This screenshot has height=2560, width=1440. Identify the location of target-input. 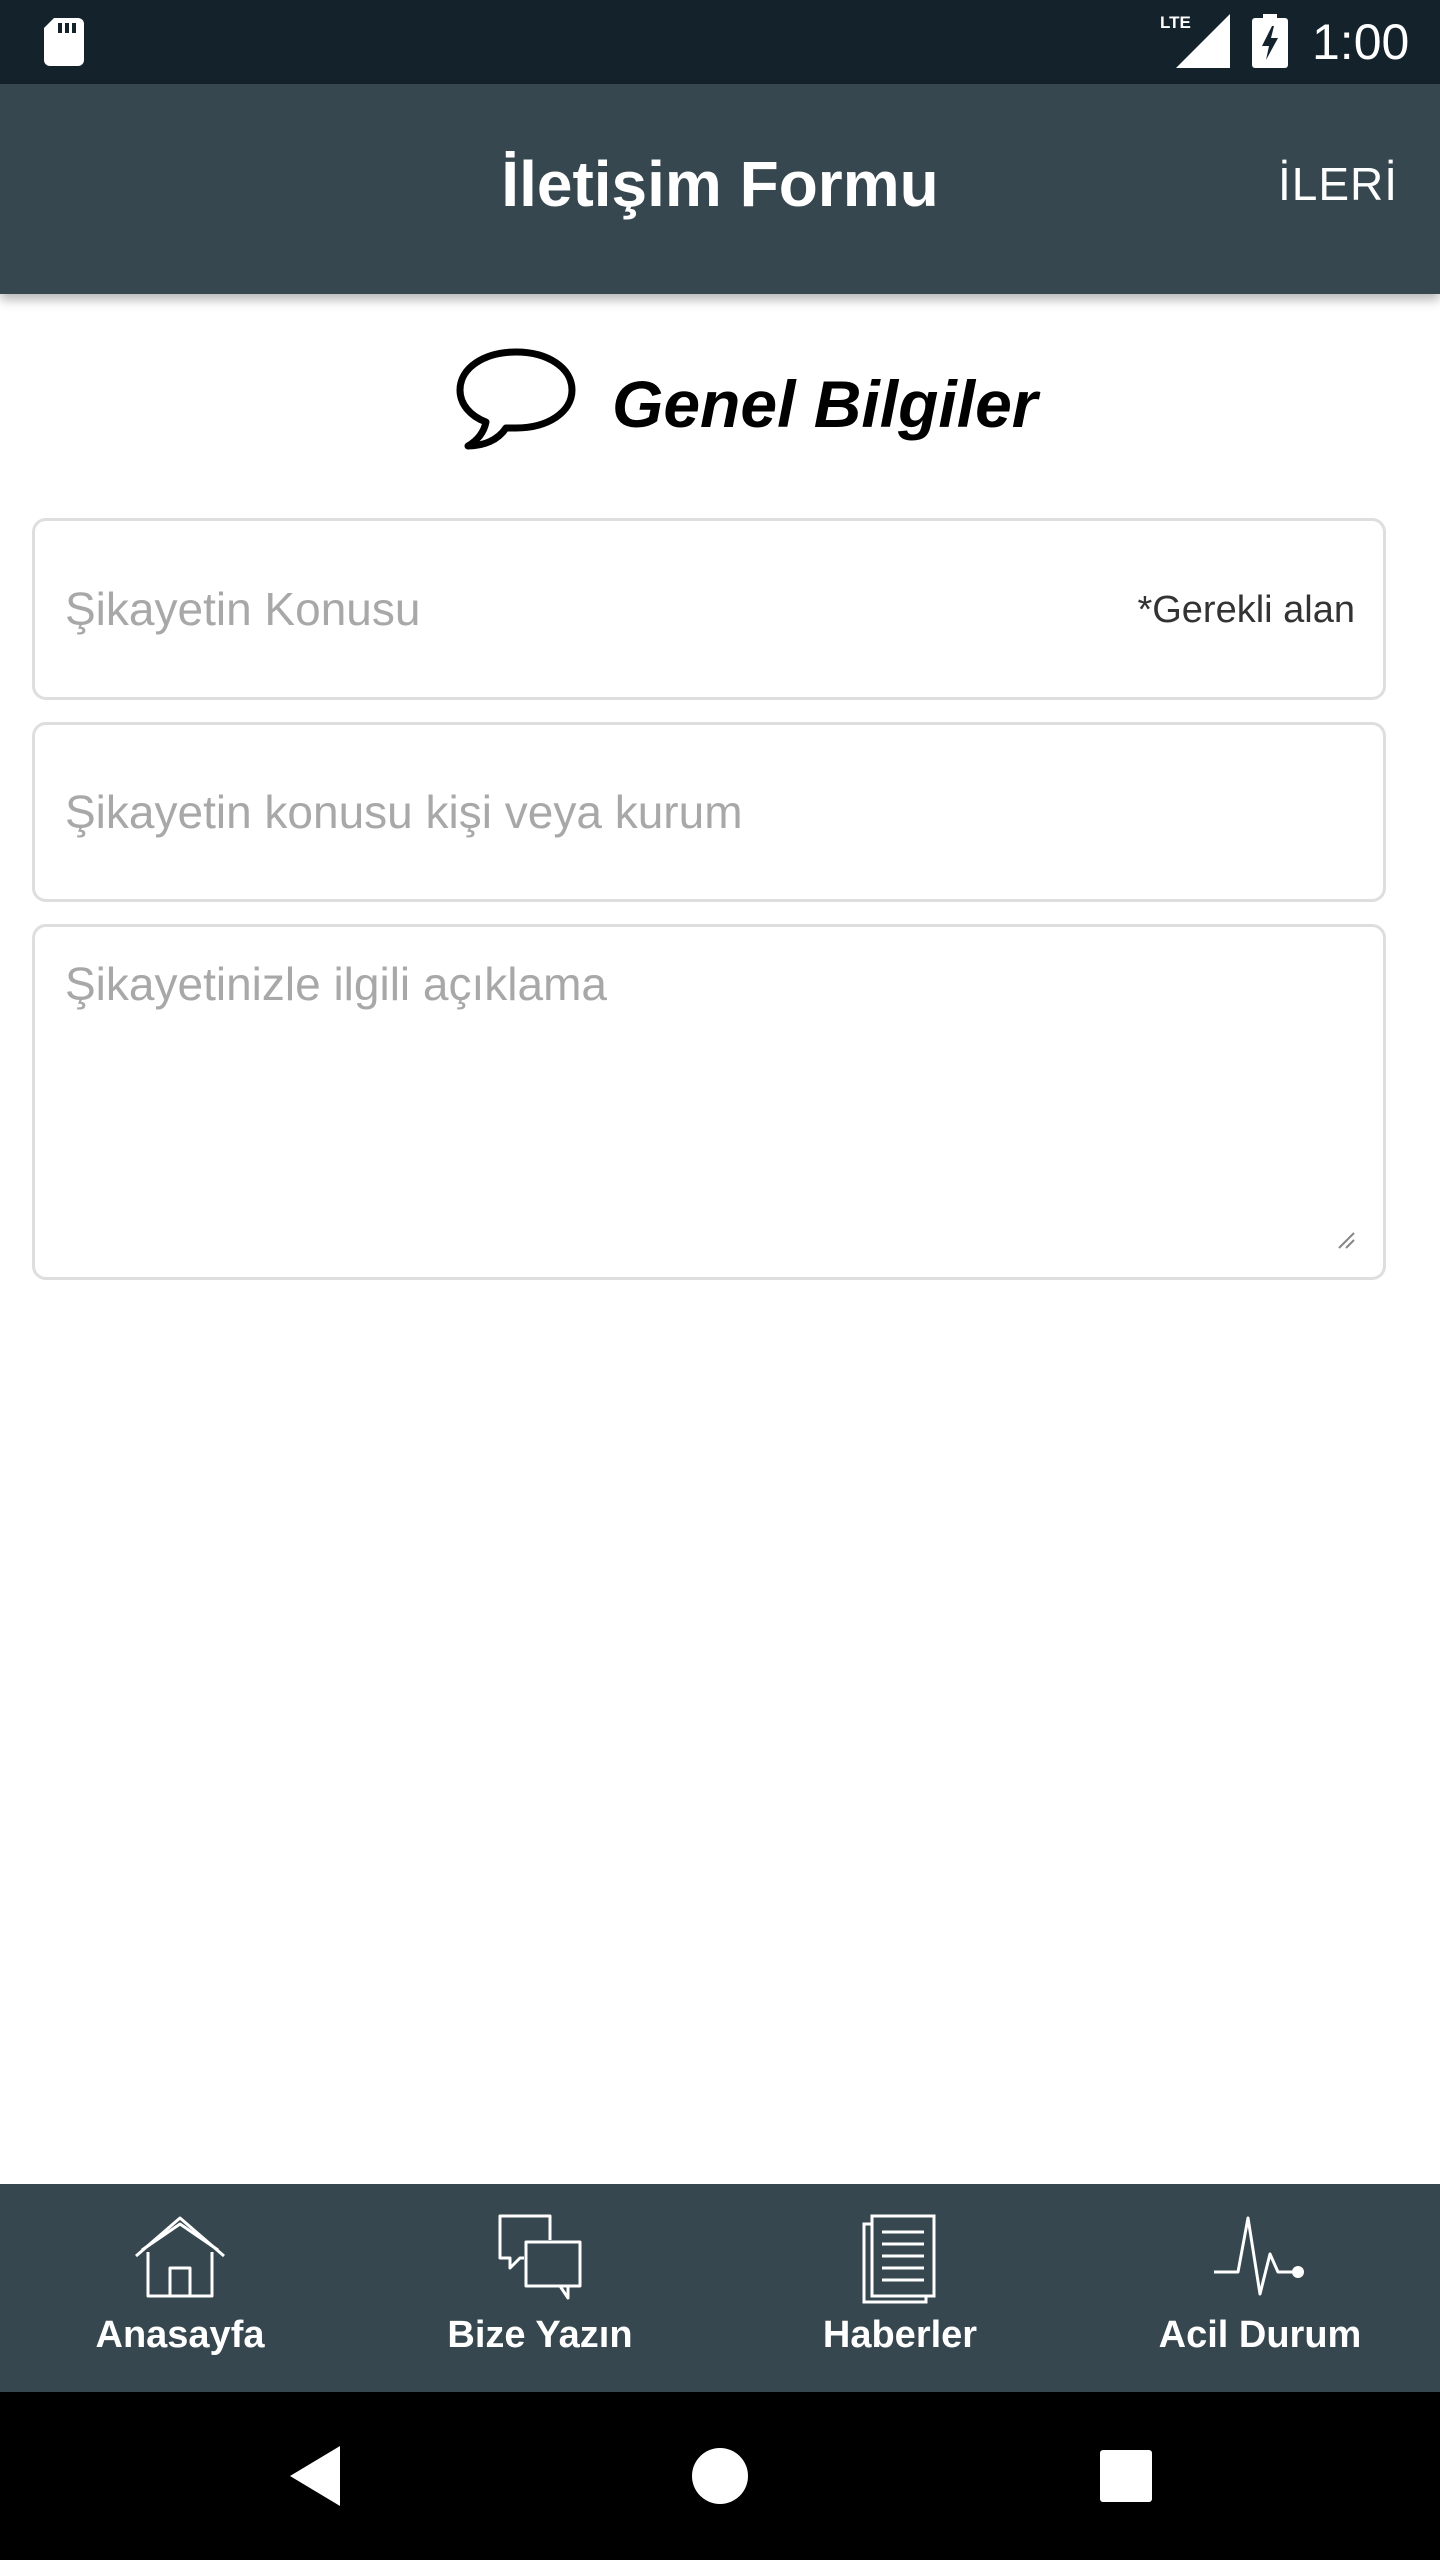
(709, 812).